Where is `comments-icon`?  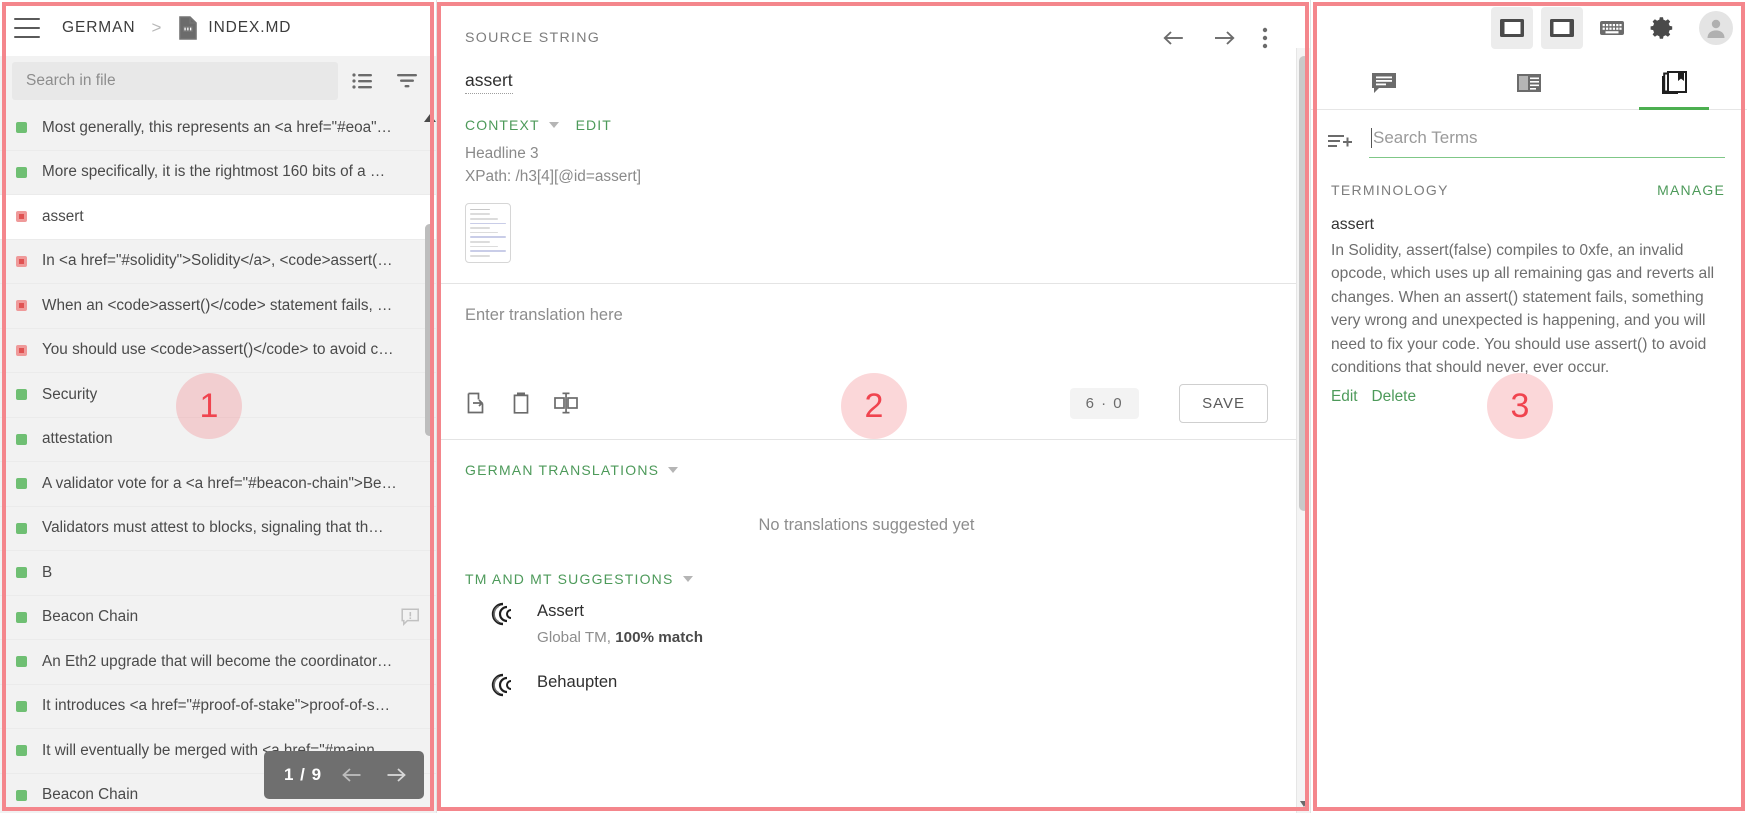 comments-icon is located at coordinates (1384, 83).